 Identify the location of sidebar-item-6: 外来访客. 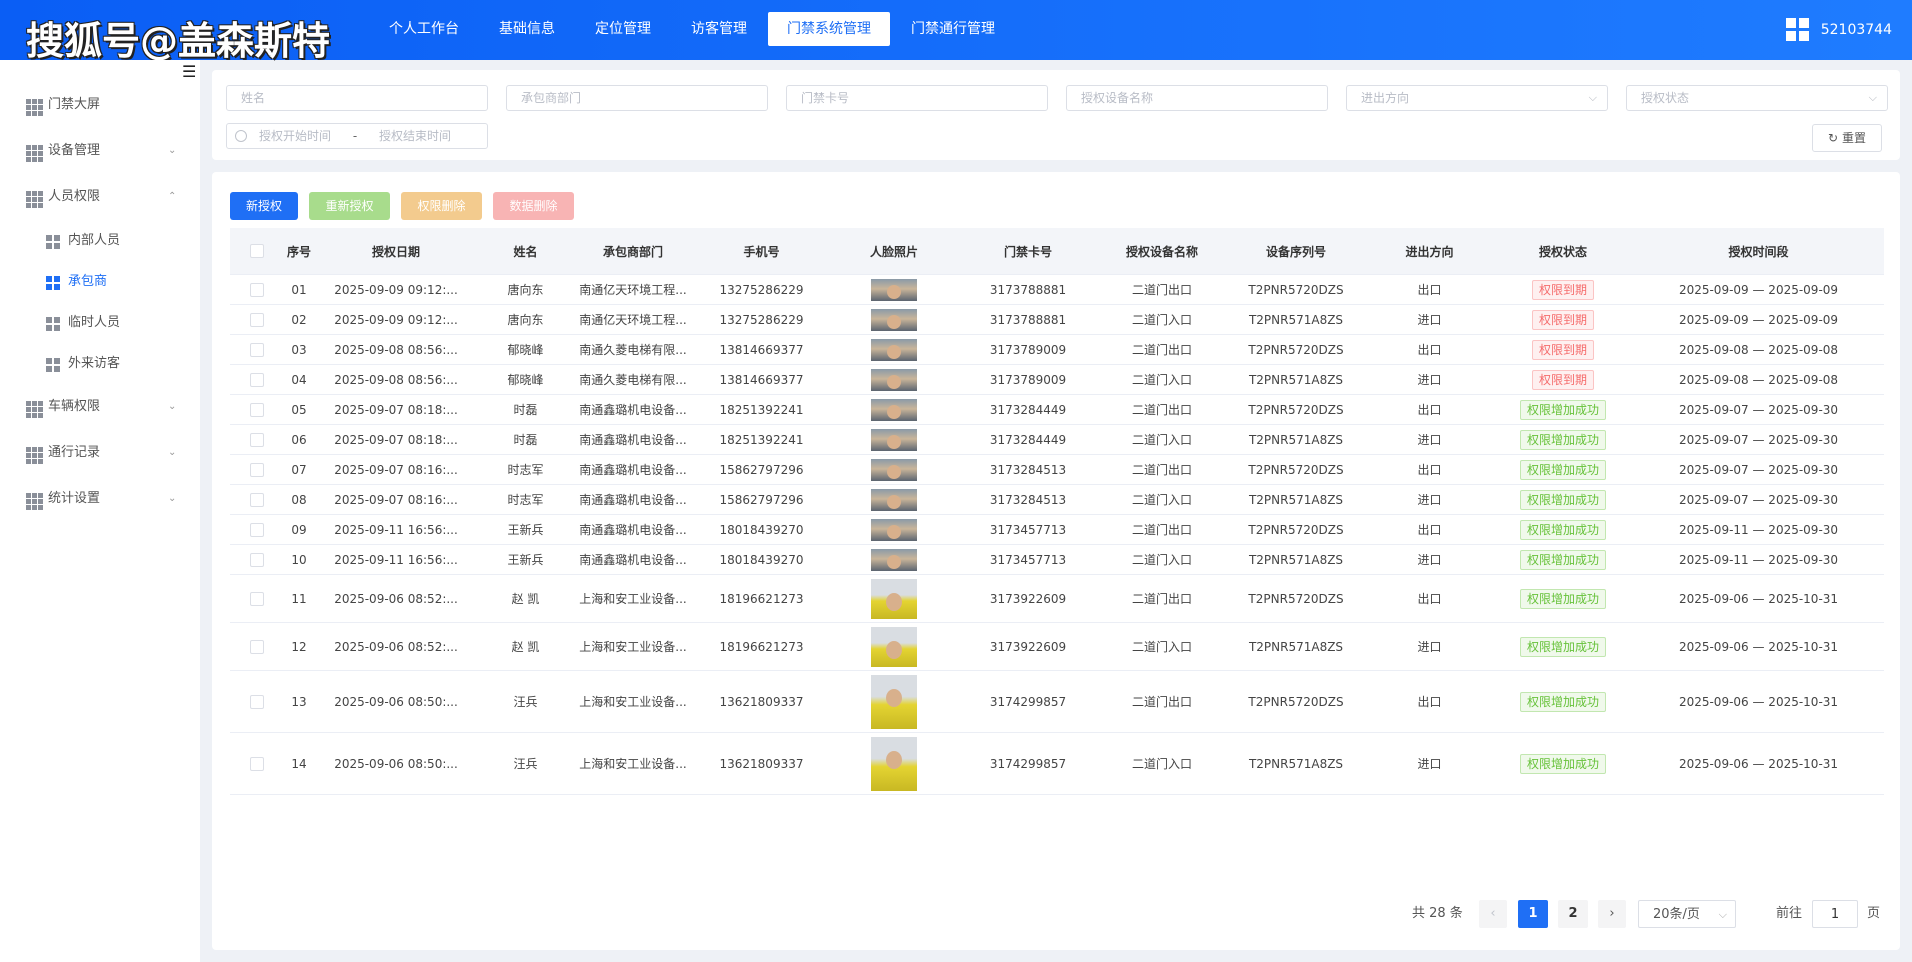
(100, 364).